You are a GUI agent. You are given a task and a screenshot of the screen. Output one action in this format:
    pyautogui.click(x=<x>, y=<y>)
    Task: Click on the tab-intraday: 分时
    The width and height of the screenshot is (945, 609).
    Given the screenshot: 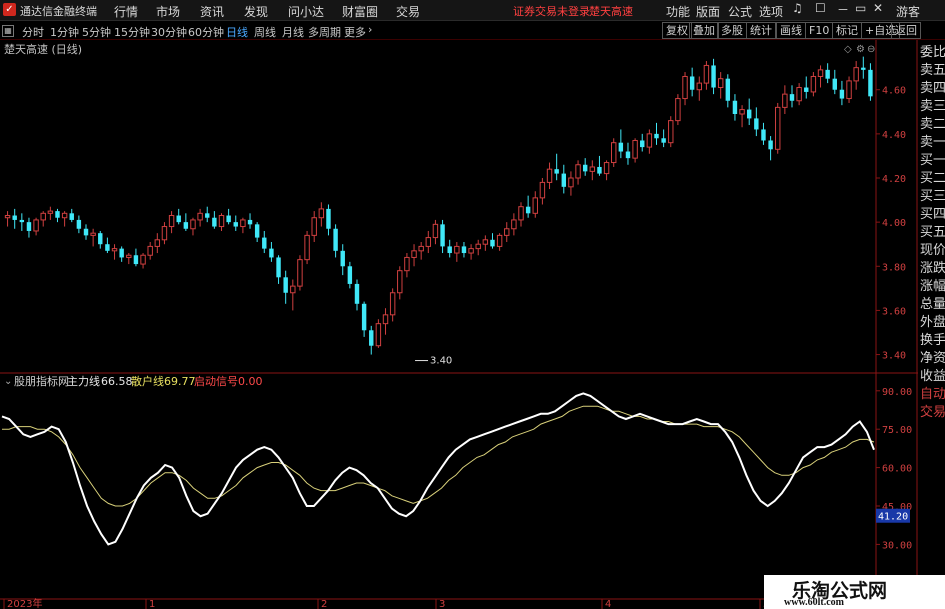 What is the action you would take?
    pyautogui.click(x=33, y=32)
    